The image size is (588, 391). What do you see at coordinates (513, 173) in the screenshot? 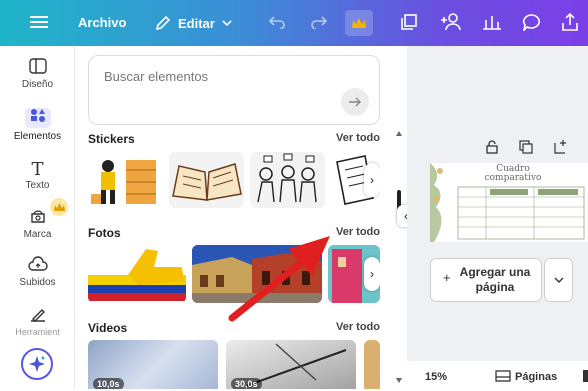
I see `page-thumb-title: Cuadro comparativo` at bounding box center [513, 173].